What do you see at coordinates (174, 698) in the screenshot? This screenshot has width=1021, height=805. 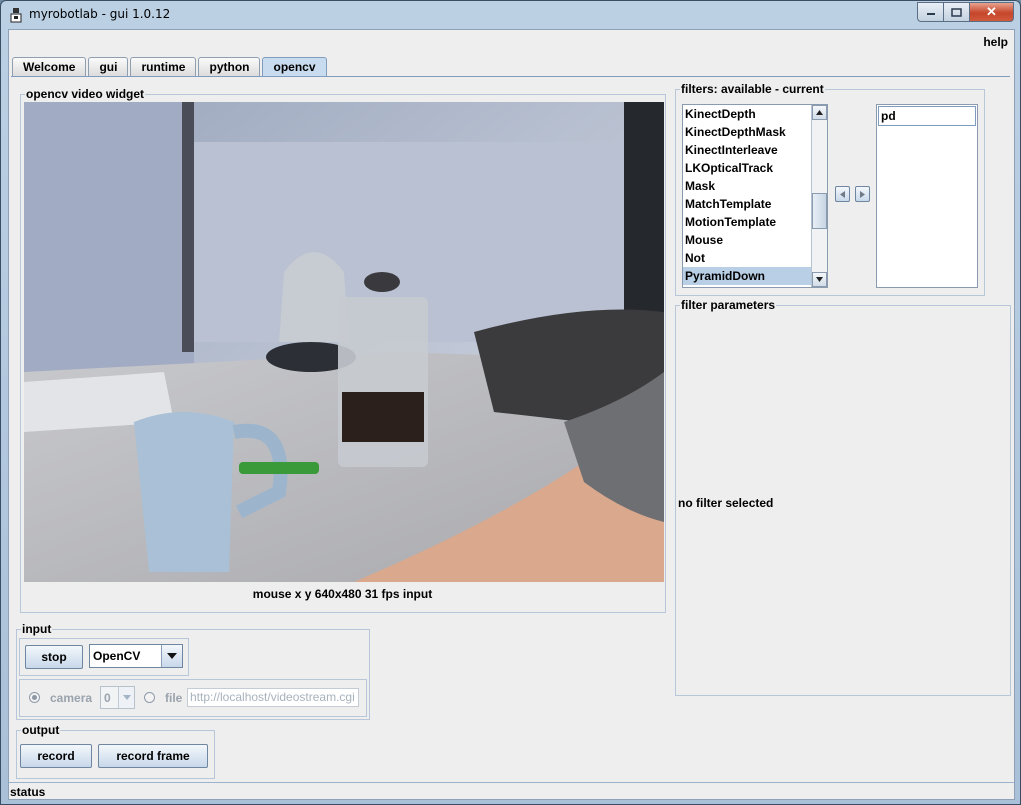 I see `file-label: file` at bounding box center [174, 698].